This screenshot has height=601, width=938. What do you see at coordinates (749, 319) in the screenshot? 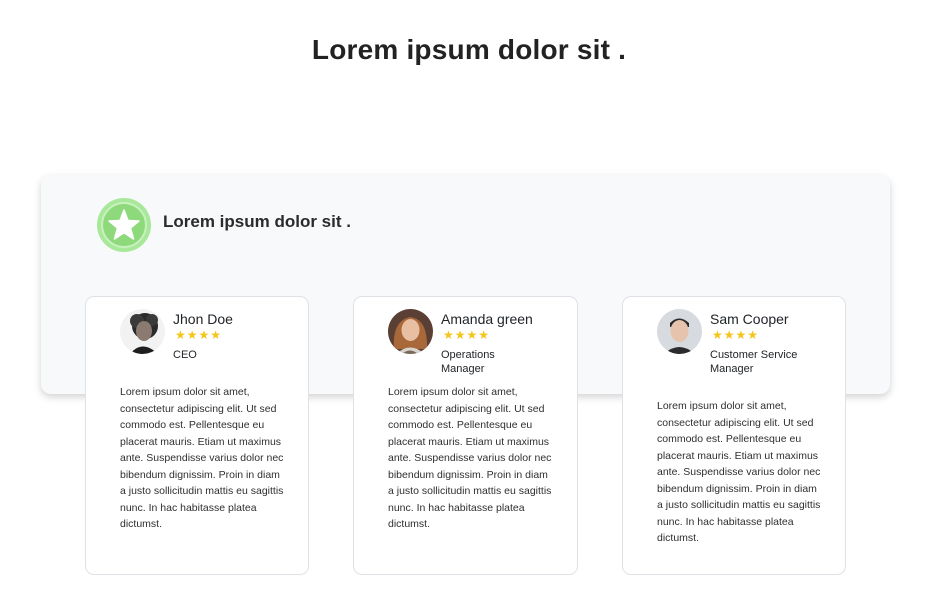
I see `reviewer-name: Sam Cooper` at bounding box center [749, 319].